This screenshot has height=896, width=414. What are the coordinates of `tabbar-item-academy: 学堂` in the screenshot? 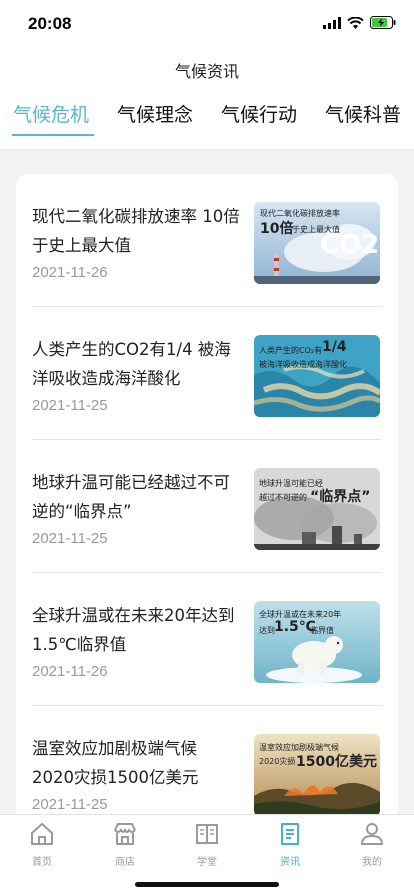 It's located at (207, 844).